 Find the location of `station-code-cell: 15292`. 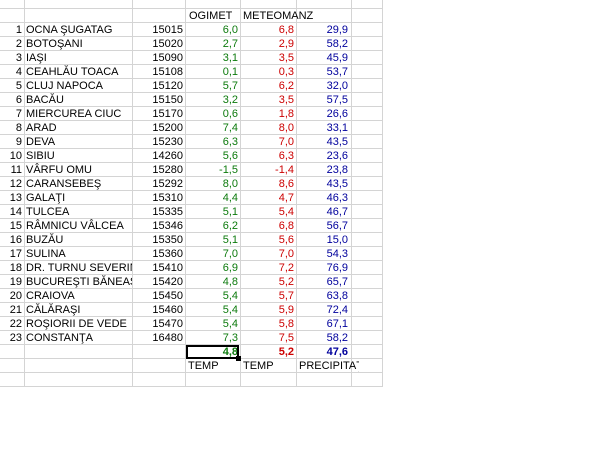

station-code-cell: 15292 is located at coordinates (158, 184).